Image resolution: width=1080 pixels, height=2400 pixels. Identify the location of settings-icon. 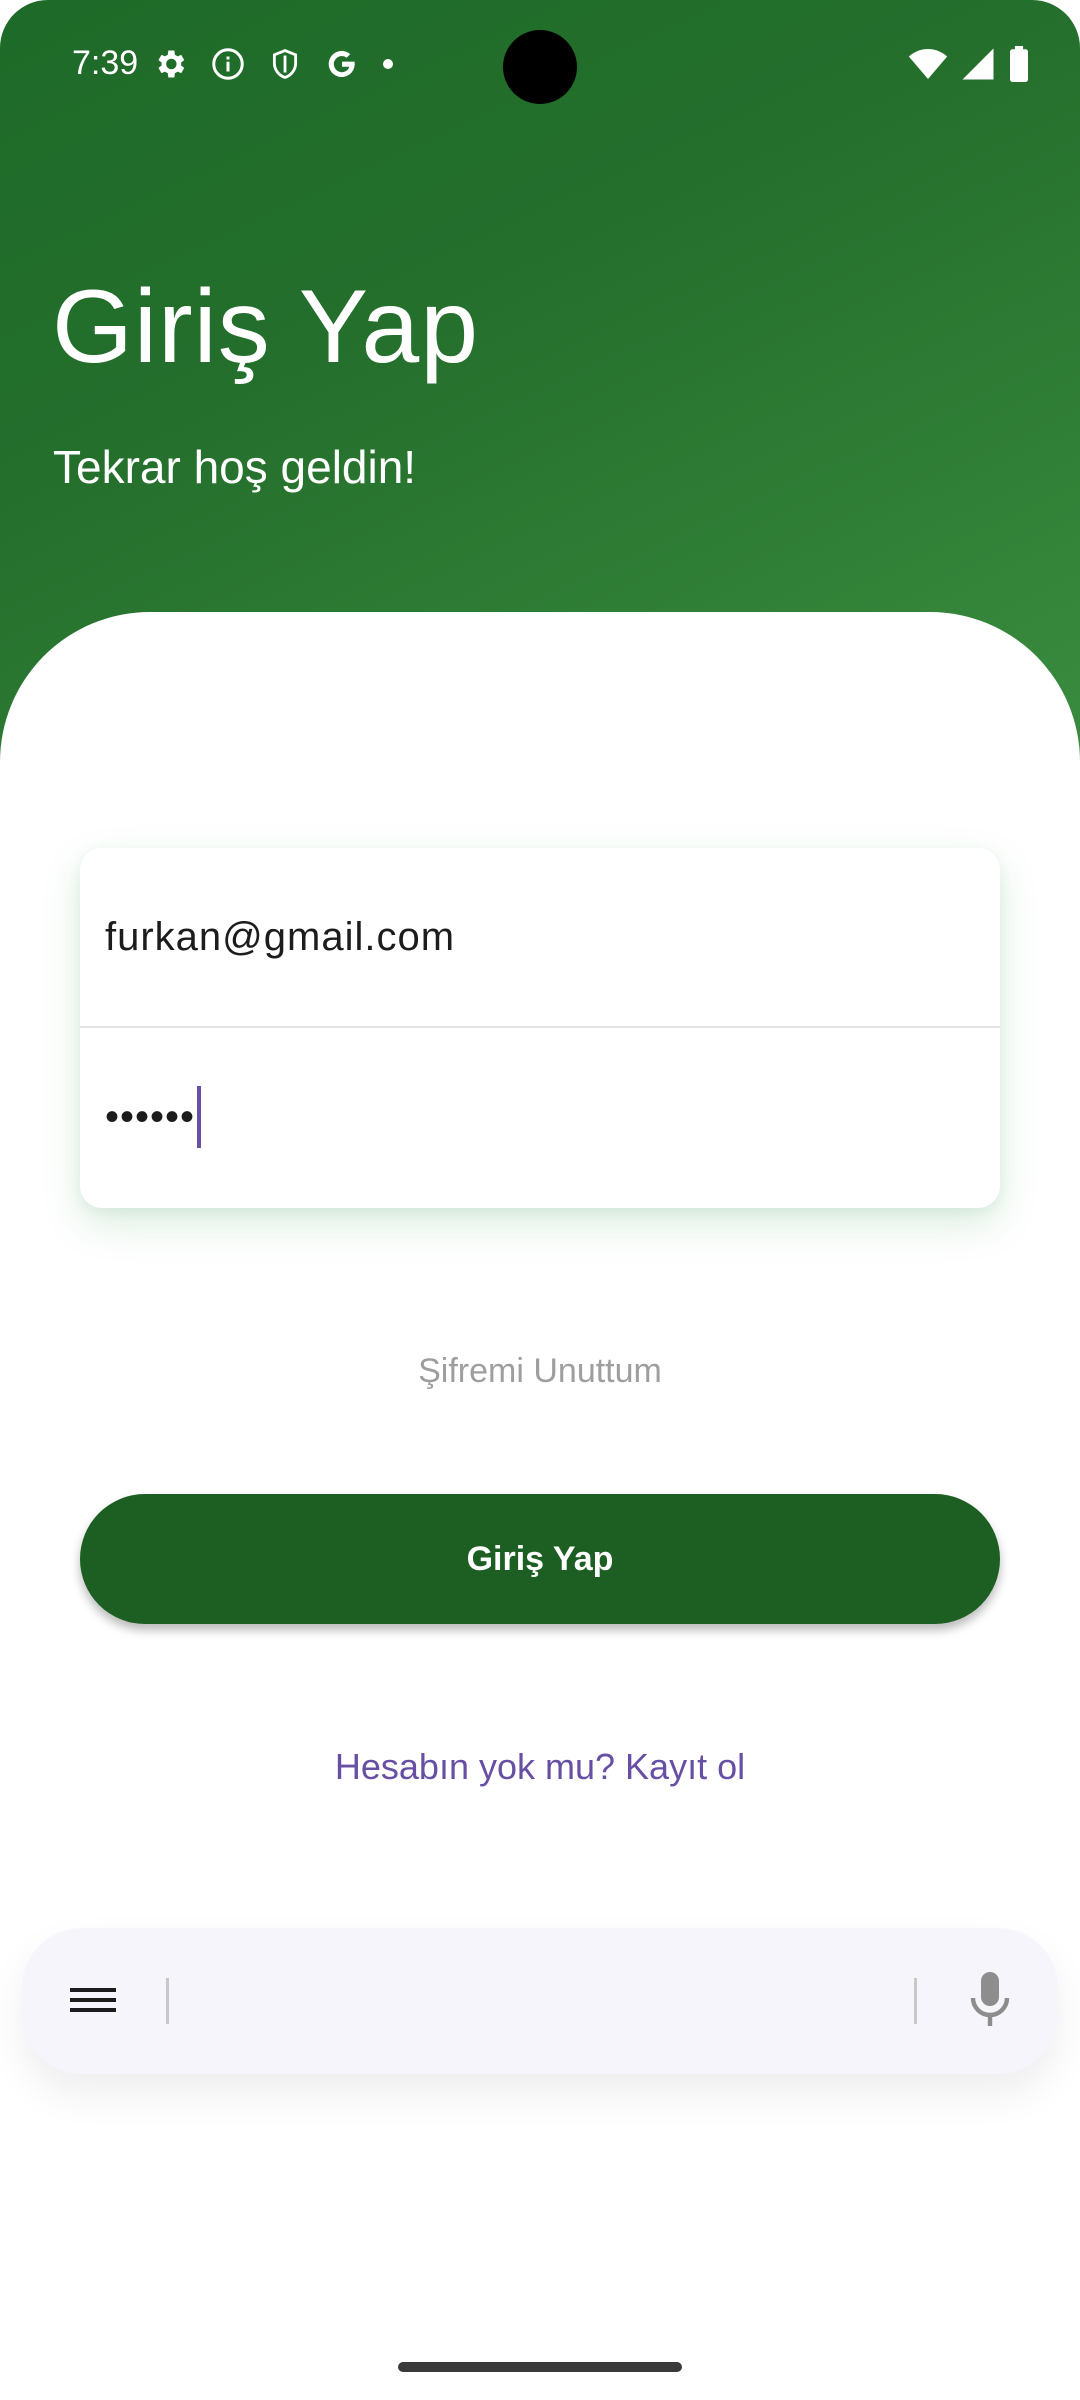
(170, 64).